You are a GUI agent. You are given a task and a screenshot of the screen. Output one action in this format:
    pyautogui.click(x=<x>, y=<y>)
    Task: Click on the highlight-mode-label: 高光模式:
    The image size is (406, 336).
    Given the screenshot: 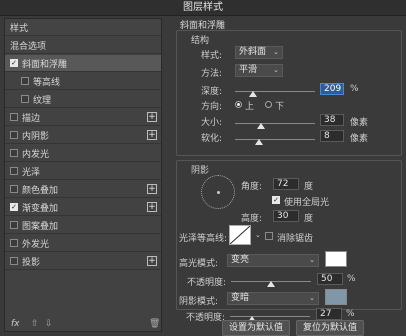 What is the action you would take?
    pyautogui.click(x=199, y=264)
    